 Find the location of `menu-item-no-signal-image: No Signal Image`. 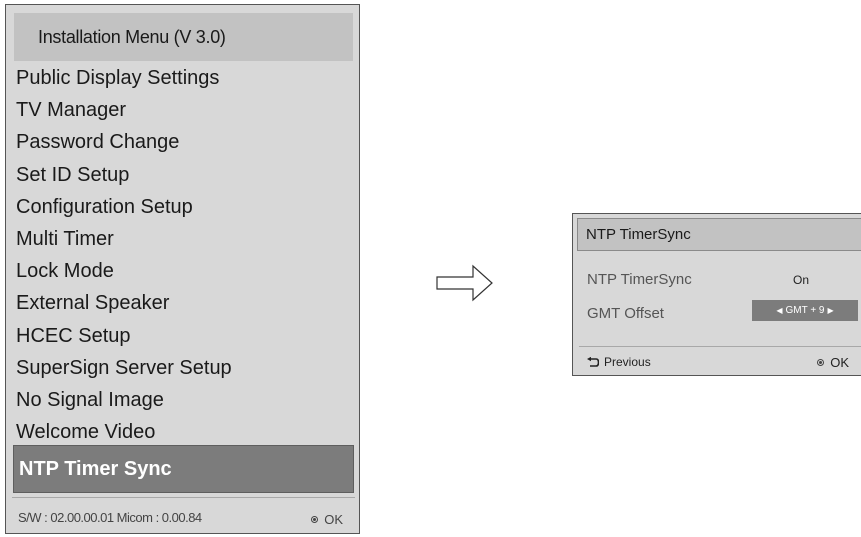

menu-item-no-signal-image: No Signal Image is located at coordinates (124, 400).